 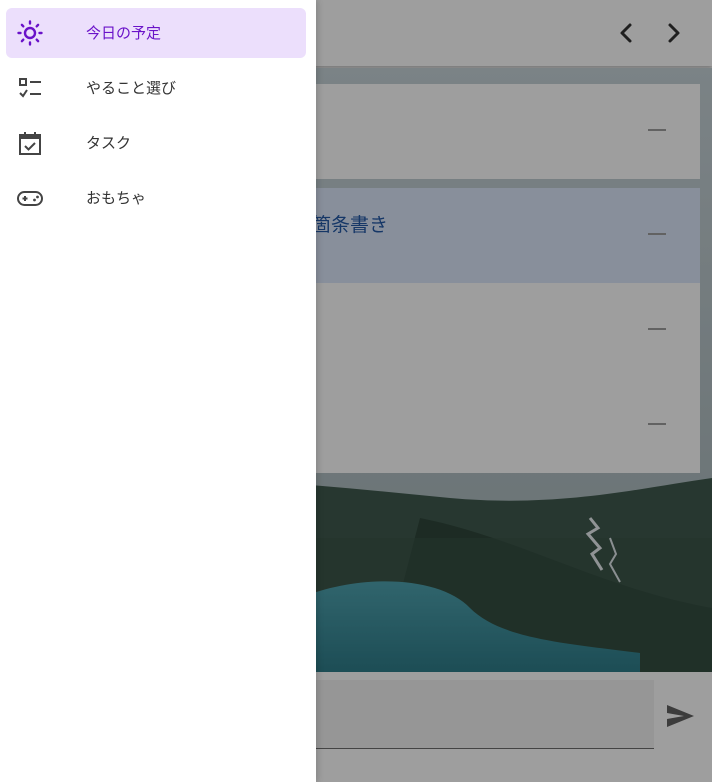 I want to click on drawer-item-choose-todo: やること選び, so click(x=156, y=88).